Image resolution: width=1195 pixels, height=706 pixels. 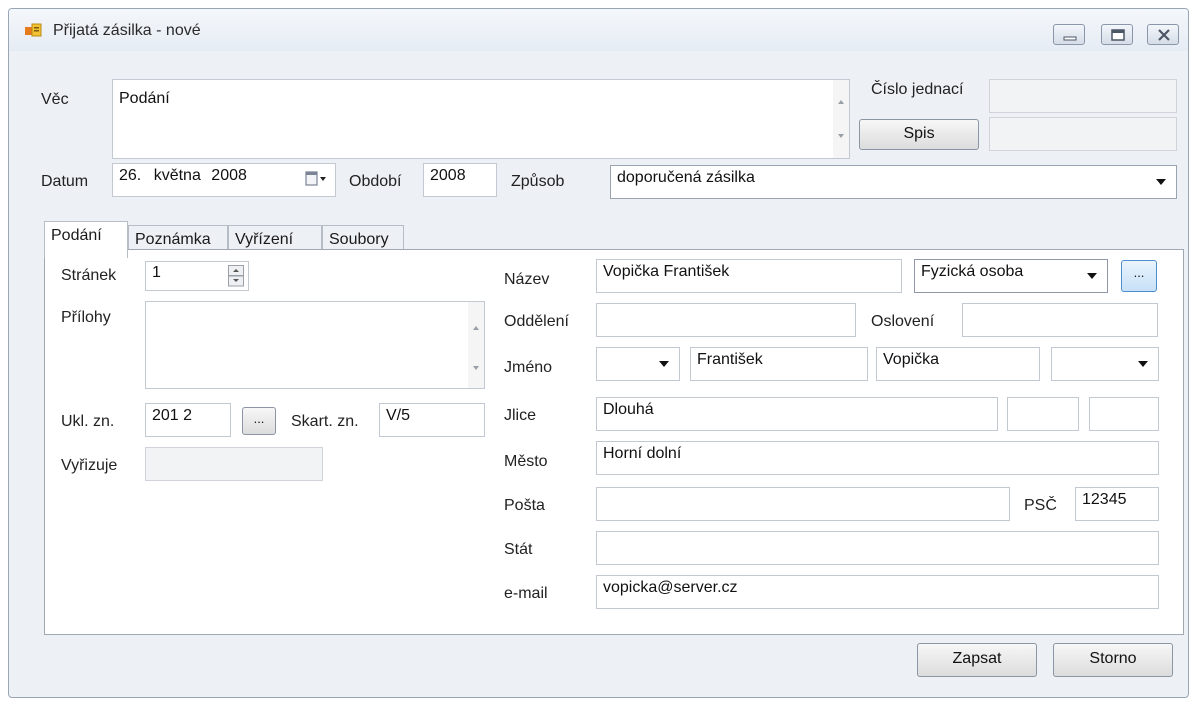 What do you see at coordinates (316, 181) in the screenshot?
I see `calendar-dropdown-icon` at bounding box center [316, 181].